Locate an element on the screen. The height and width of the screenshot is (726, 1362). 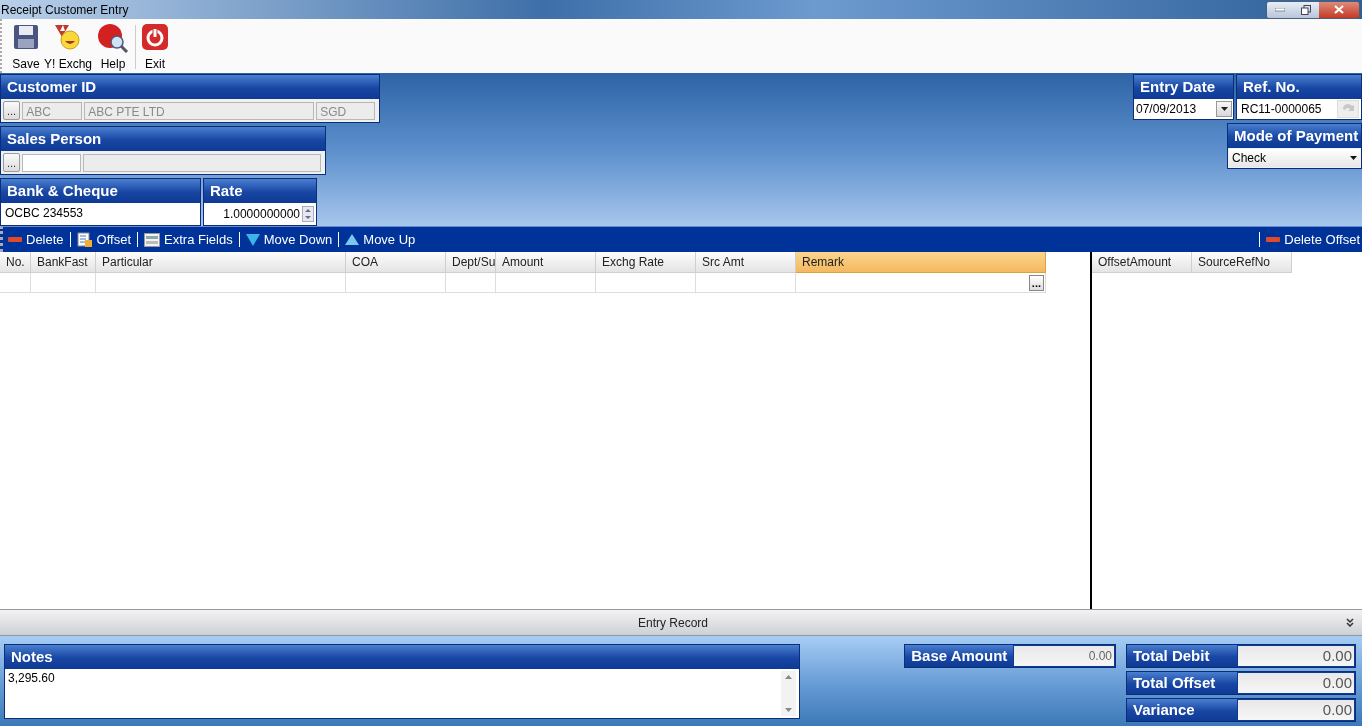
scroll-down-icon is located at coordinates (789, 710).